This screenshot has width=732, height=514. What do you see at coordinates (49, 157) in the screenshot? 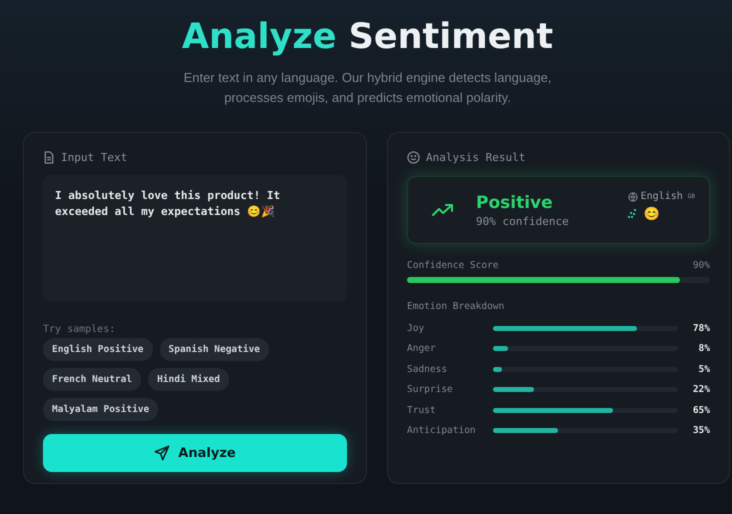
I see `document-icon` at bounding box center [49, 157].